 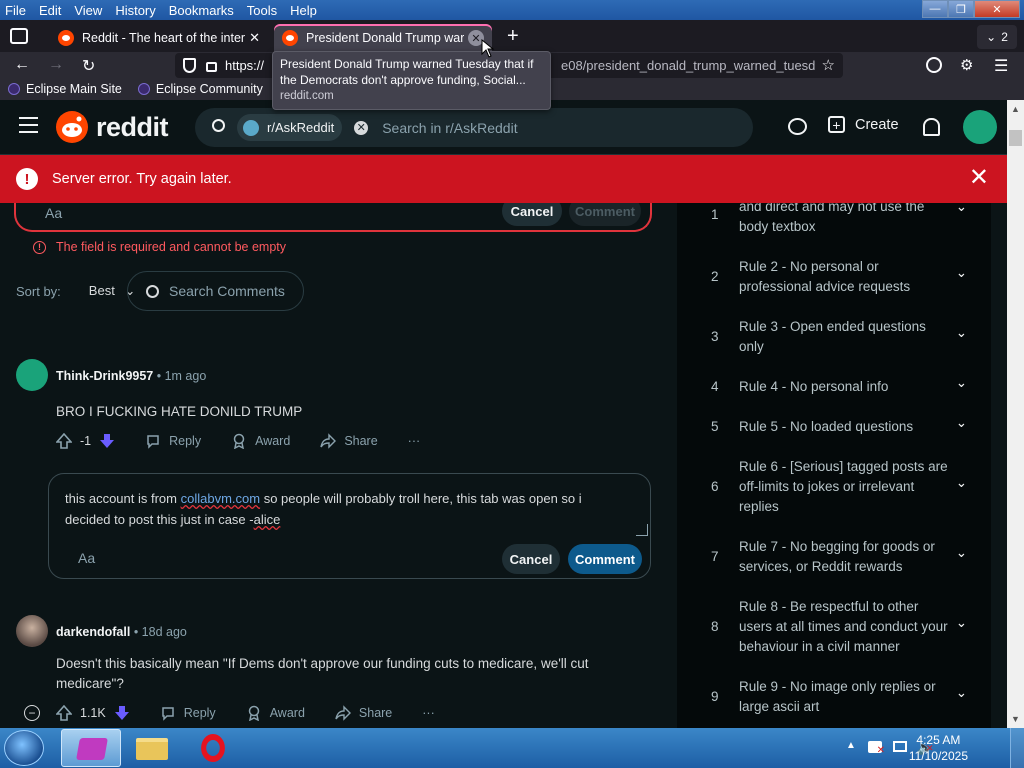 What do you see at coordinates (88, 66) in the screenshot?
I see `reload-icon: ↻` at bounding box center [88, 66].